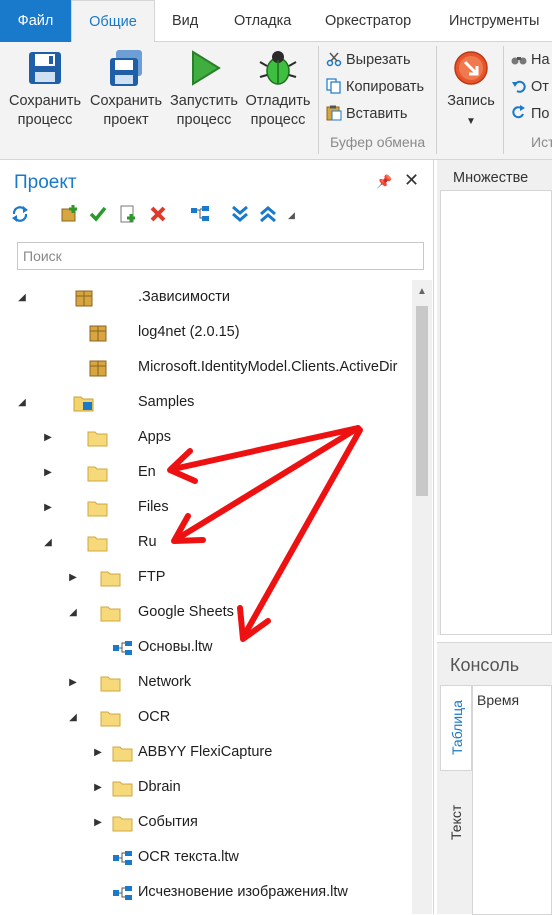 The image size is (552, 915). I want to click on tree-node: ▶ Apps, so click(205, 437).